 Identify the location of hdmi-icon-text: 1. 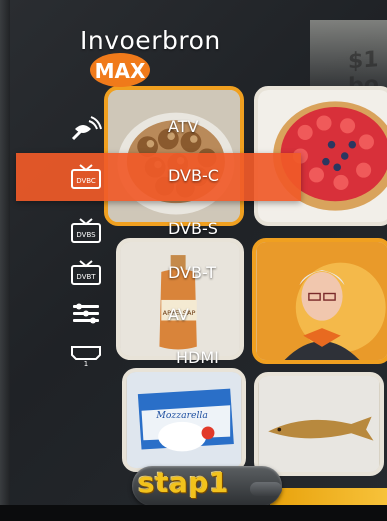
(86, 363).